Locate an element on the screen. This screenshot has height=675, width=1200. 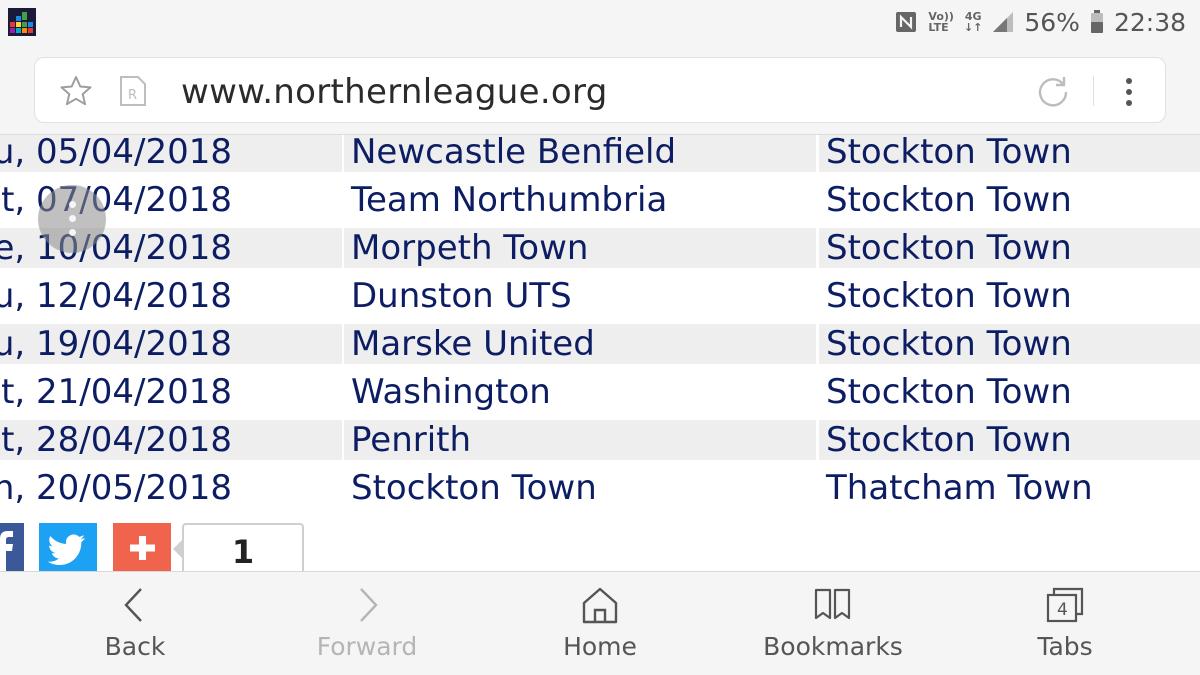
fixture-date: u, 12/04/2018 is located at coordinates (116, 296).